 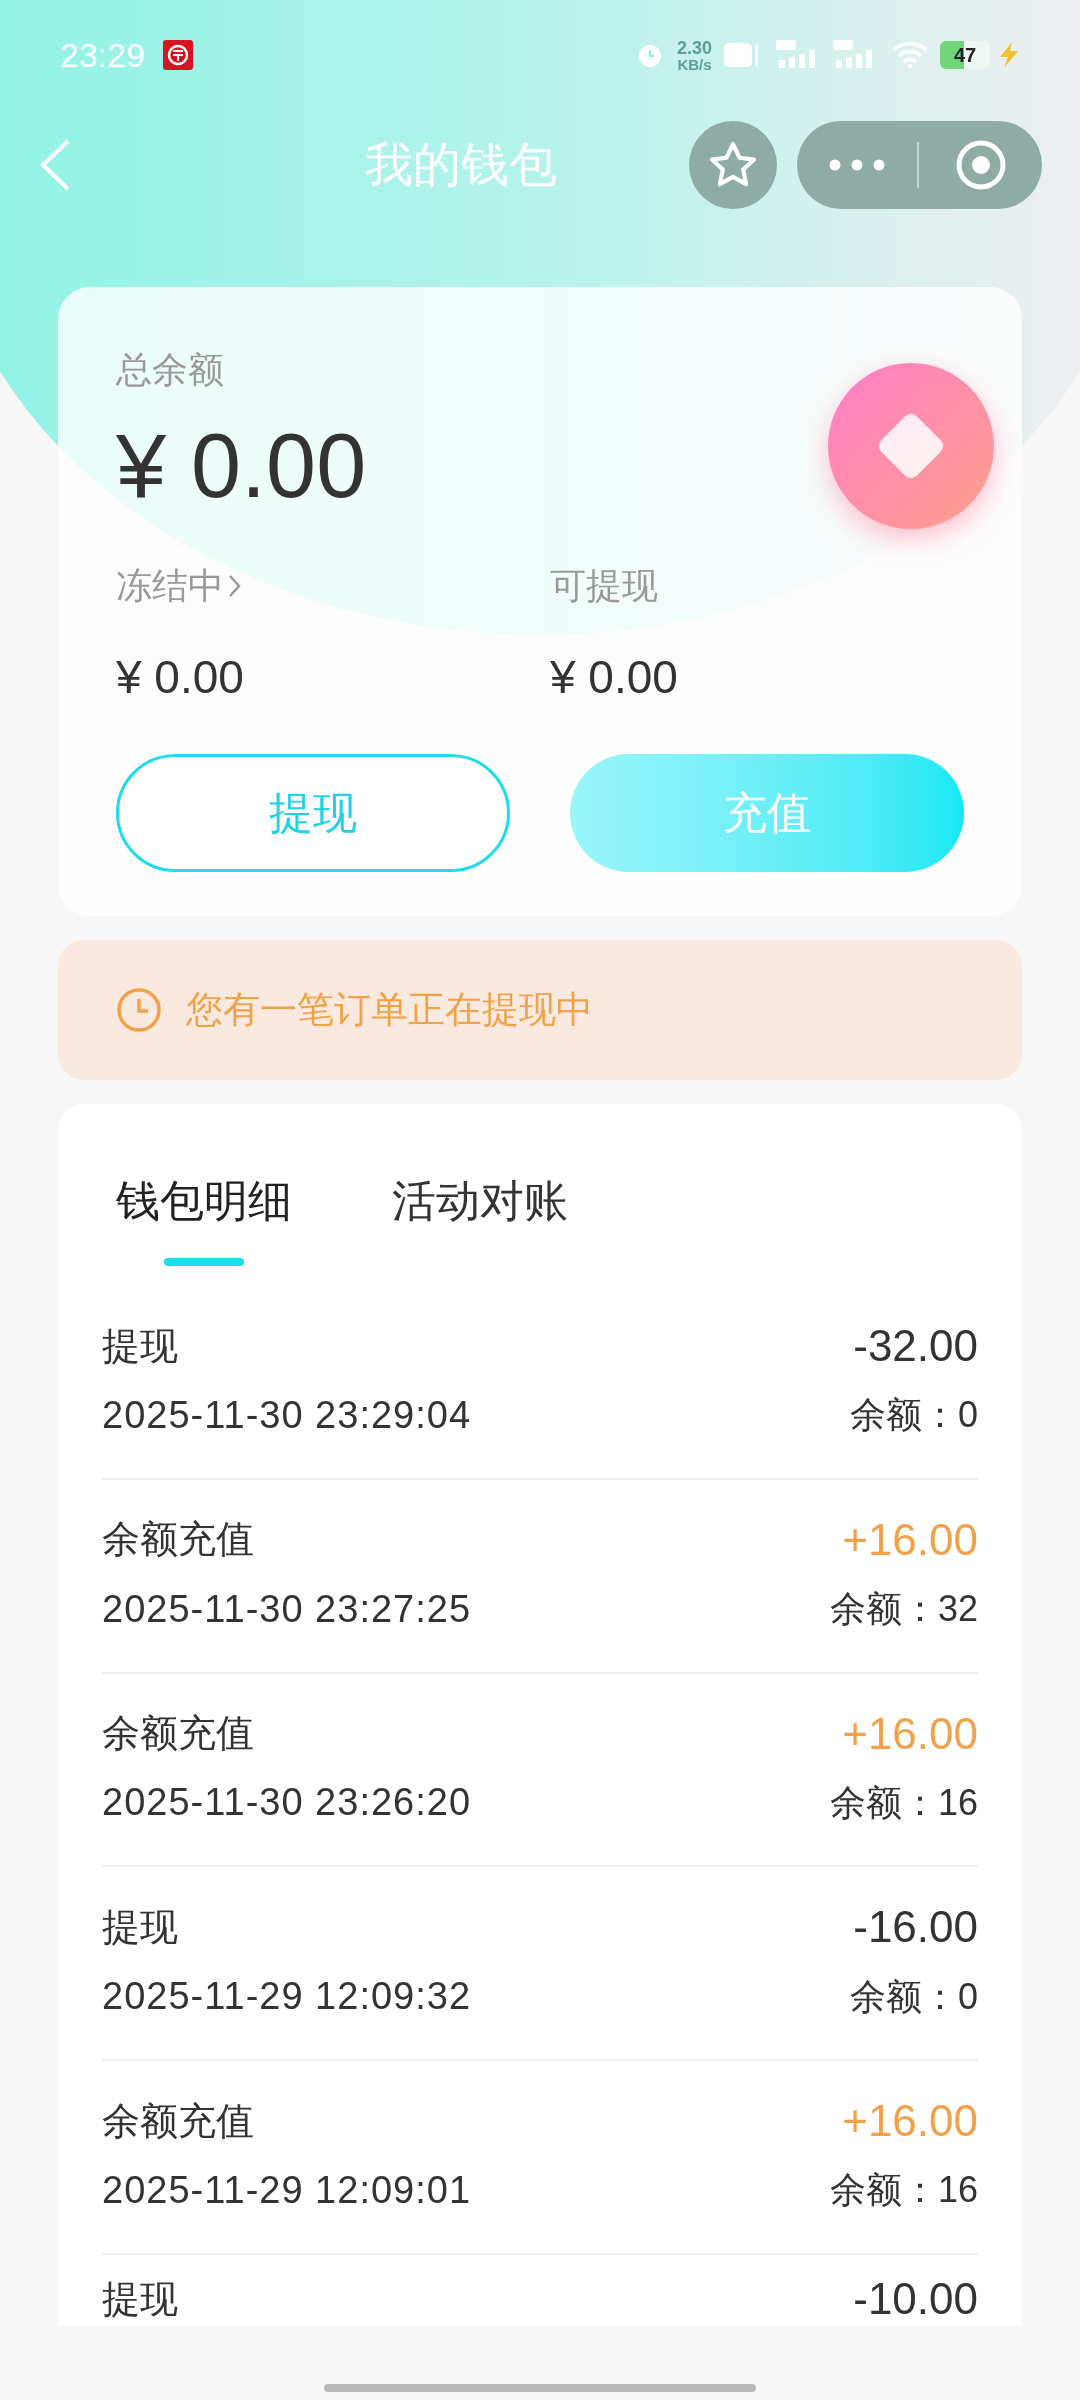 What do you see at coordinates (287, 1803) in the screenshot?
I see `record-time: 2025-11-30 23:26:20` at bounding box center [287, 1803].